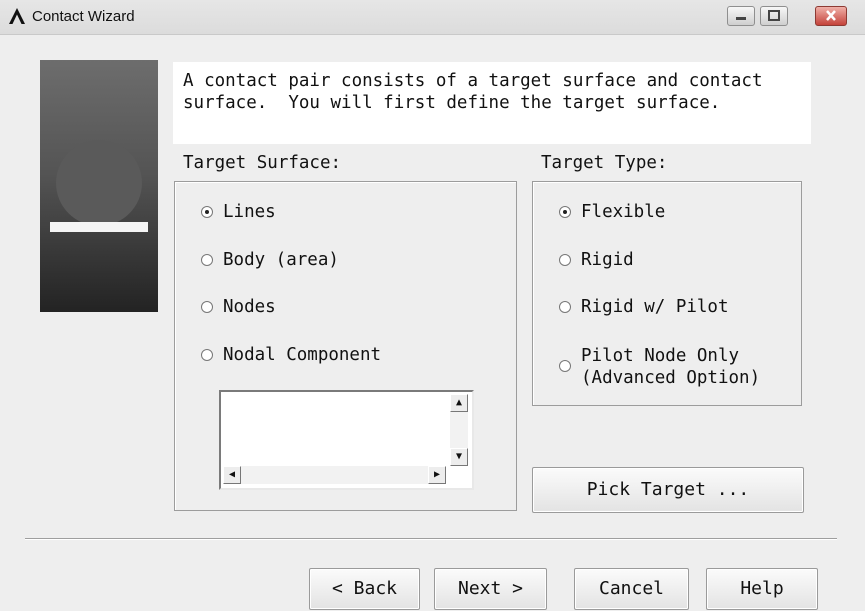 The height and width of the screenshot is (611, 865). I want to click on title-bar: Contact Wizard, so click(432, 17).